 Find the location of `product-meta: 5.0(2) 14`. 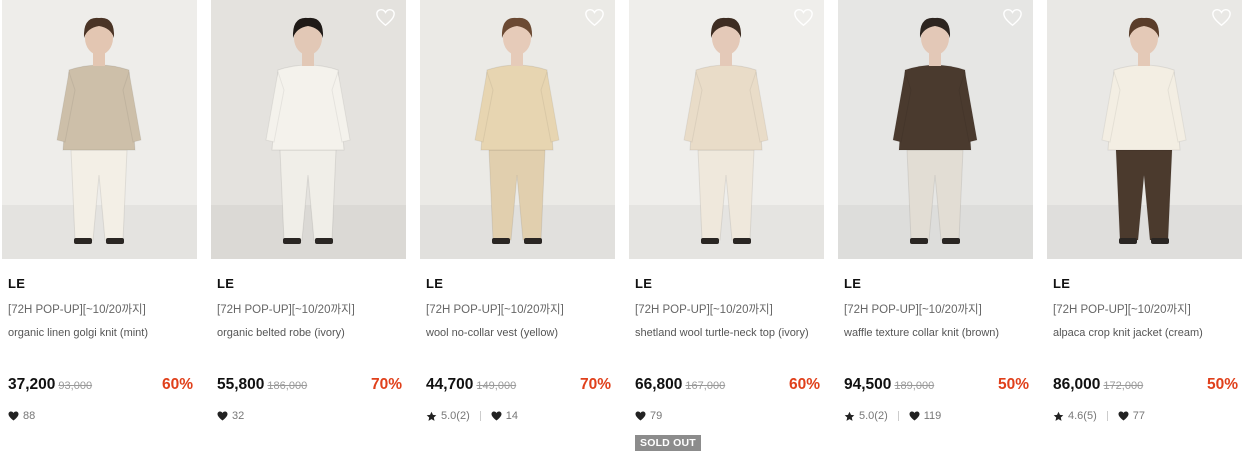

product-meta: 5.0(2) 14 is located at coordinates (472, 416).